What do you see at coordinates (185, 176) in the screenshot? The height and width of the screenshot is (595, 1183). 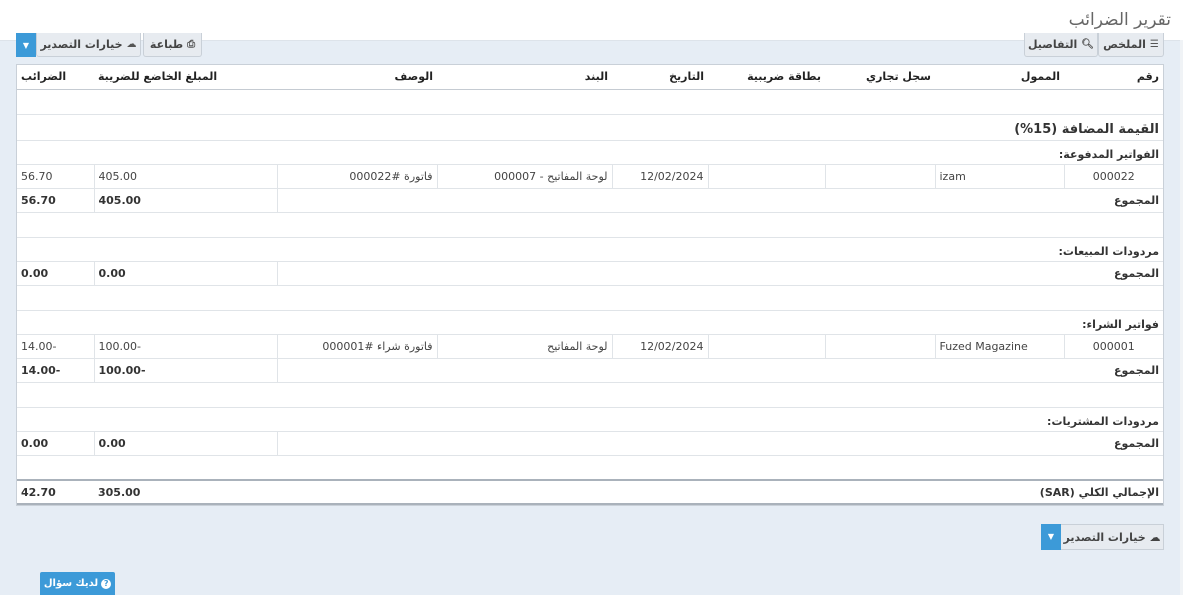 I see `cell-taxable-amount: 405.00` at bounding box center [185, 176].